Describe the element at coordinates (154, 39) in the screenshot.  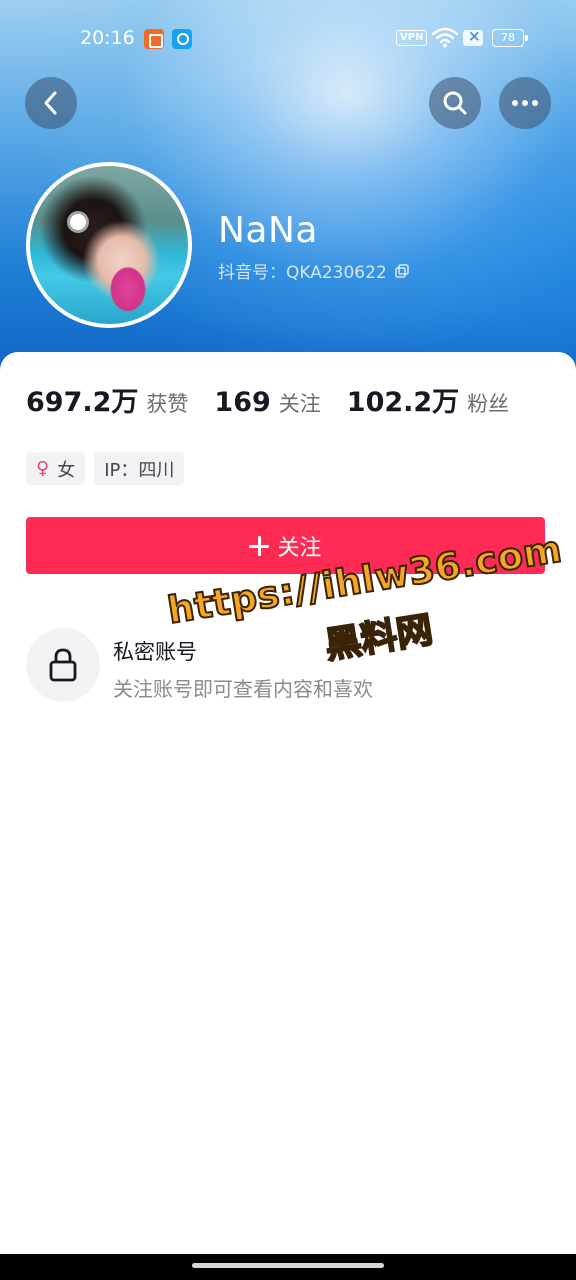
I see `app-notification-icon` at that location.